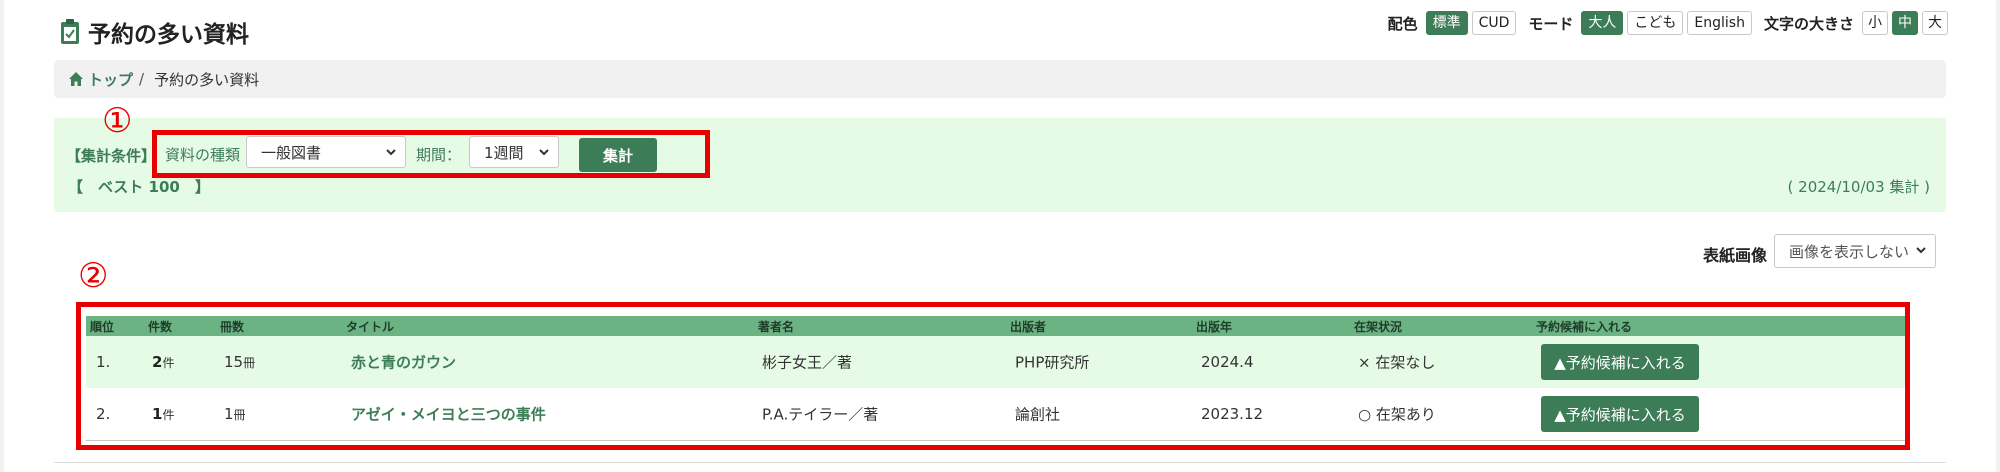 Image resolution: width=2000 pixels, height=472 pixels. What do you see at coordinates (1655, 23) in the screenshot?
I see `mode-kids-button: こども` at bounding box center [1655, 23].